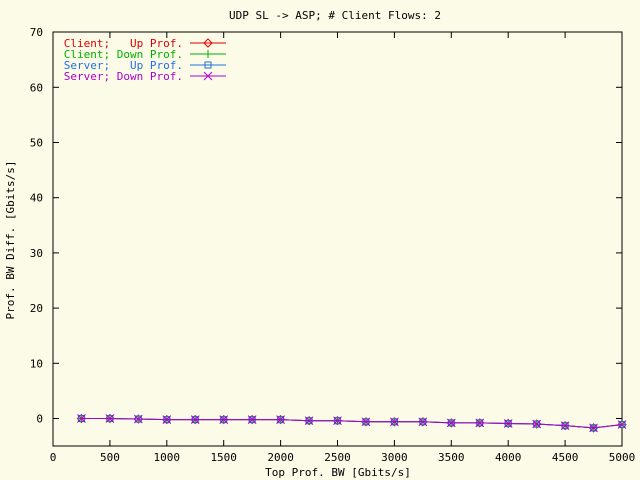  What do you see at coordinates (335, 15) in the screenshot?
I see `chart-title: UDP SL -> ASP; # Client Flows: 2` at bounding box center [335, 15].